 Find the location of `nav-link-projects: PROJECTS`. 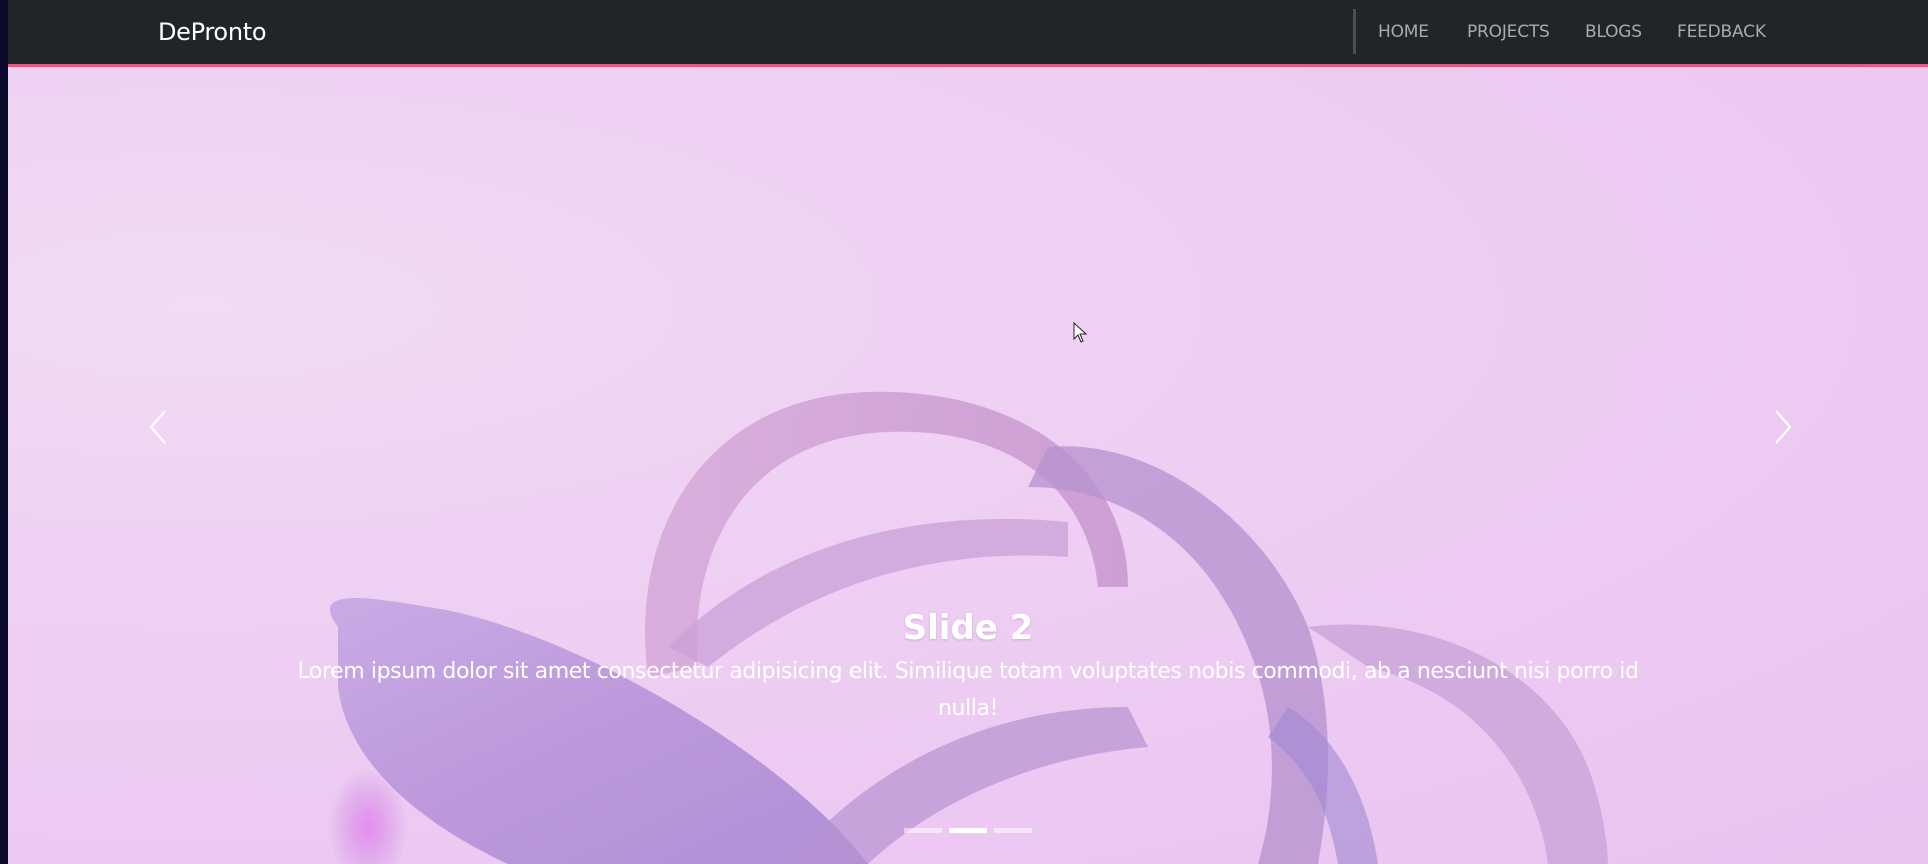

nav-link-projects: PROJECTS is located at coordinates (1508, 32).